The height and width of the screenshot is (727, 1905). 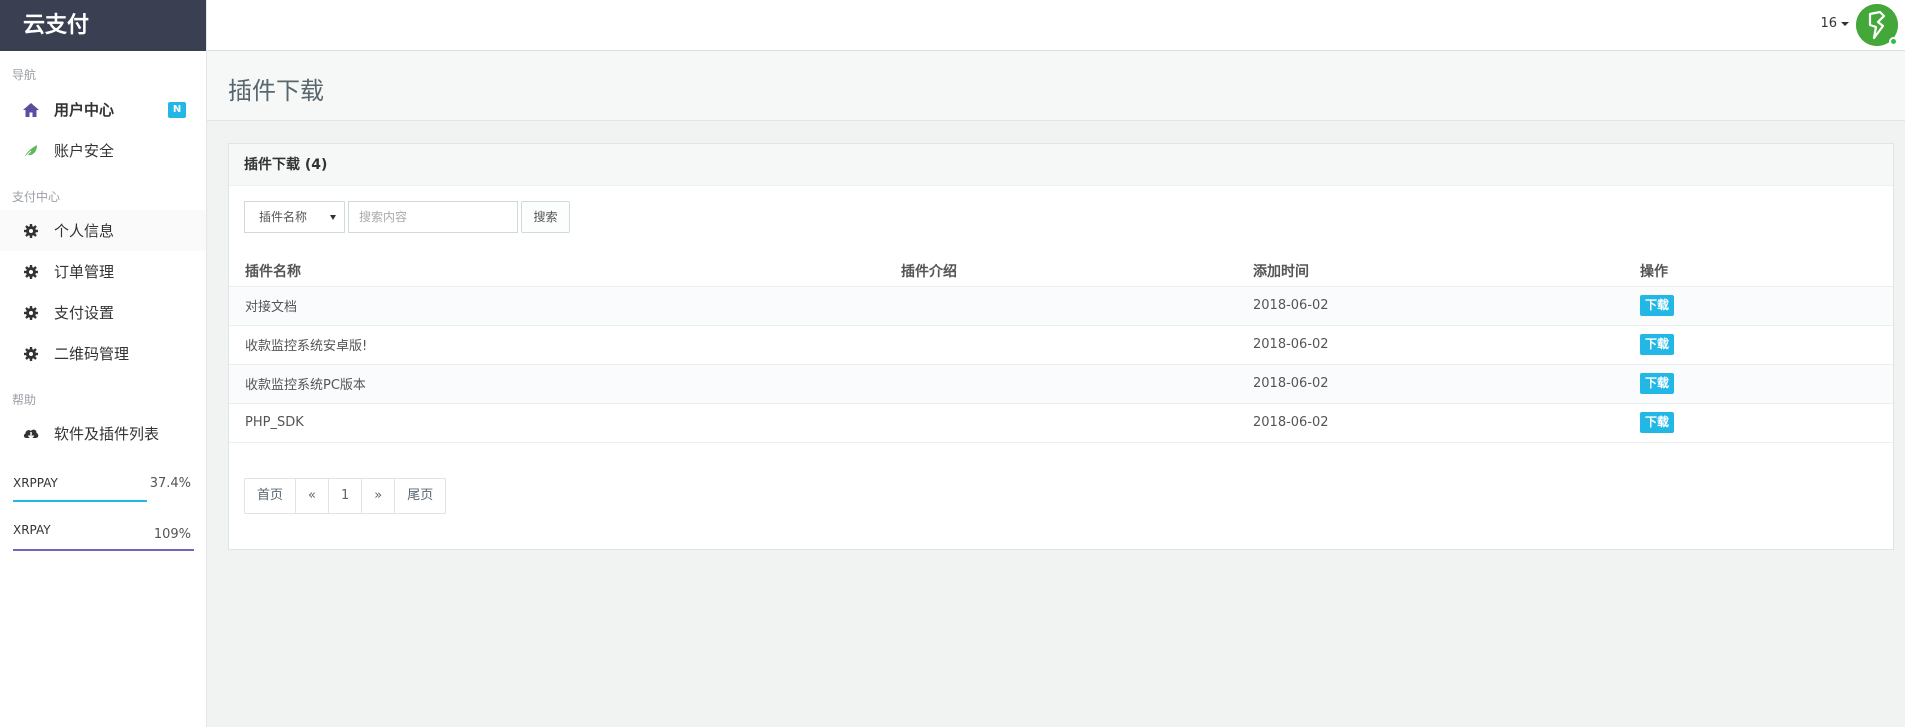 I want to click on progress-value: 109%, so click(x=172, y=534).